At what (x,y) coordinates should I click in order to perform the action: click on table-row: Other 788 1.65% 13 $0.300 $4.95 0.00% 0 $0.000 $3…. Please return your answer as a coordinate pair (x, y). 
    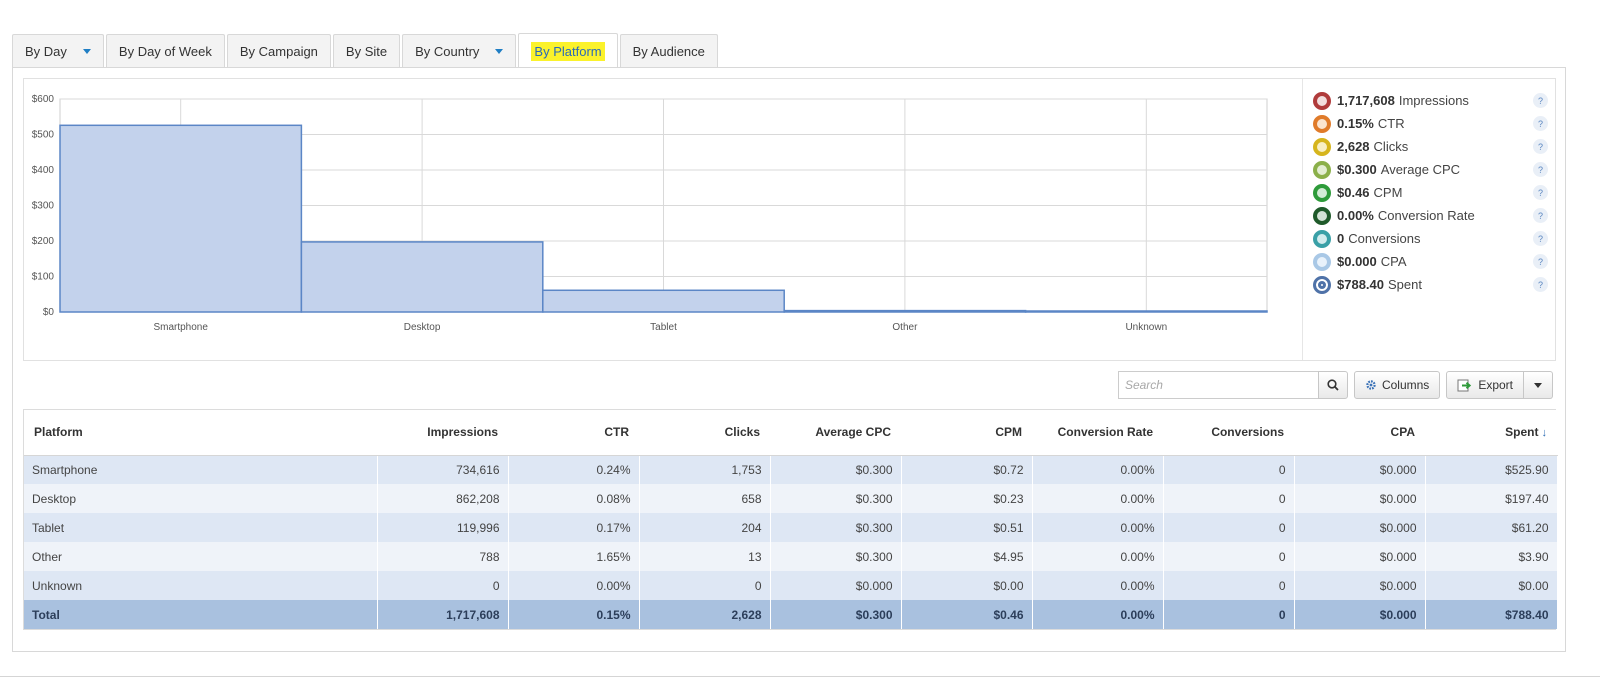
    Looking at the image, I should click on (791, 556).